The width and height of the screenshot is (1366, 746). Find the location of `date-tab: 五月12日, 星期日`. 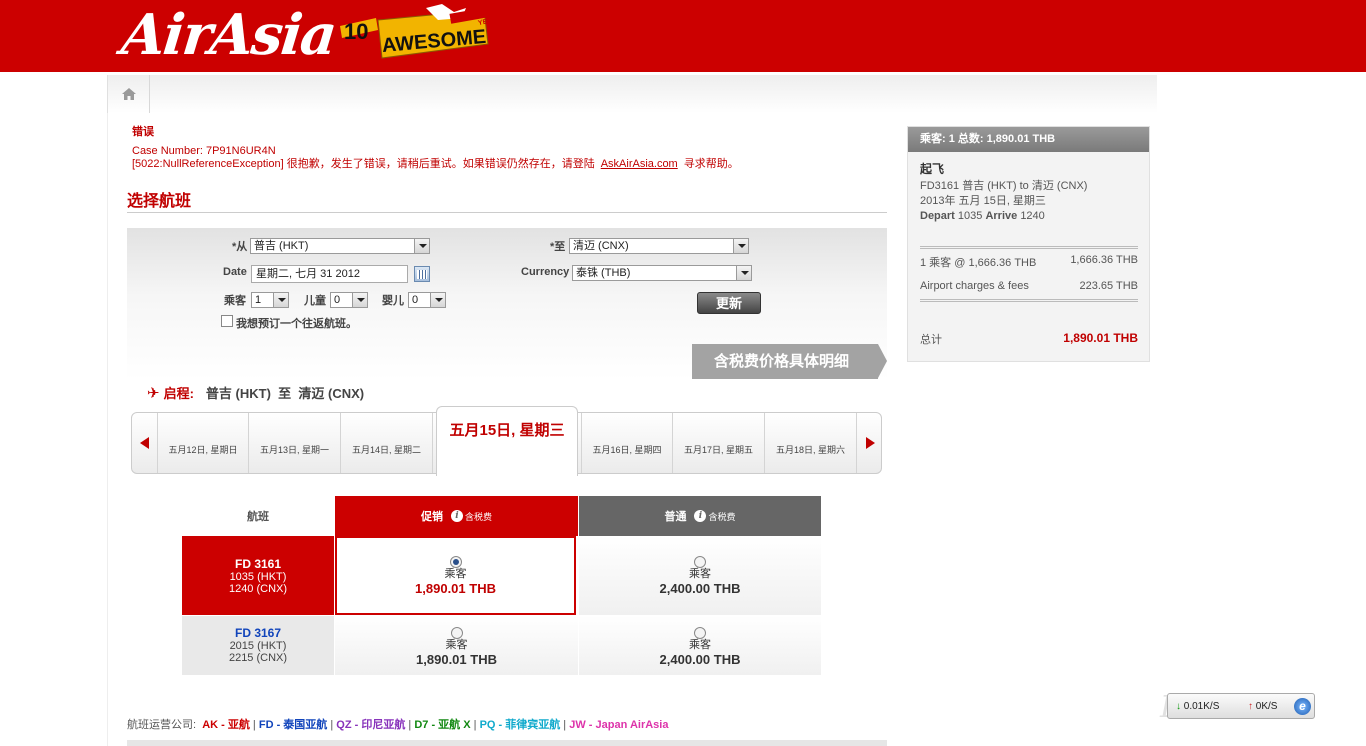

date-tab: 五月12日, 星期日 is located at coordinates (203, 443).